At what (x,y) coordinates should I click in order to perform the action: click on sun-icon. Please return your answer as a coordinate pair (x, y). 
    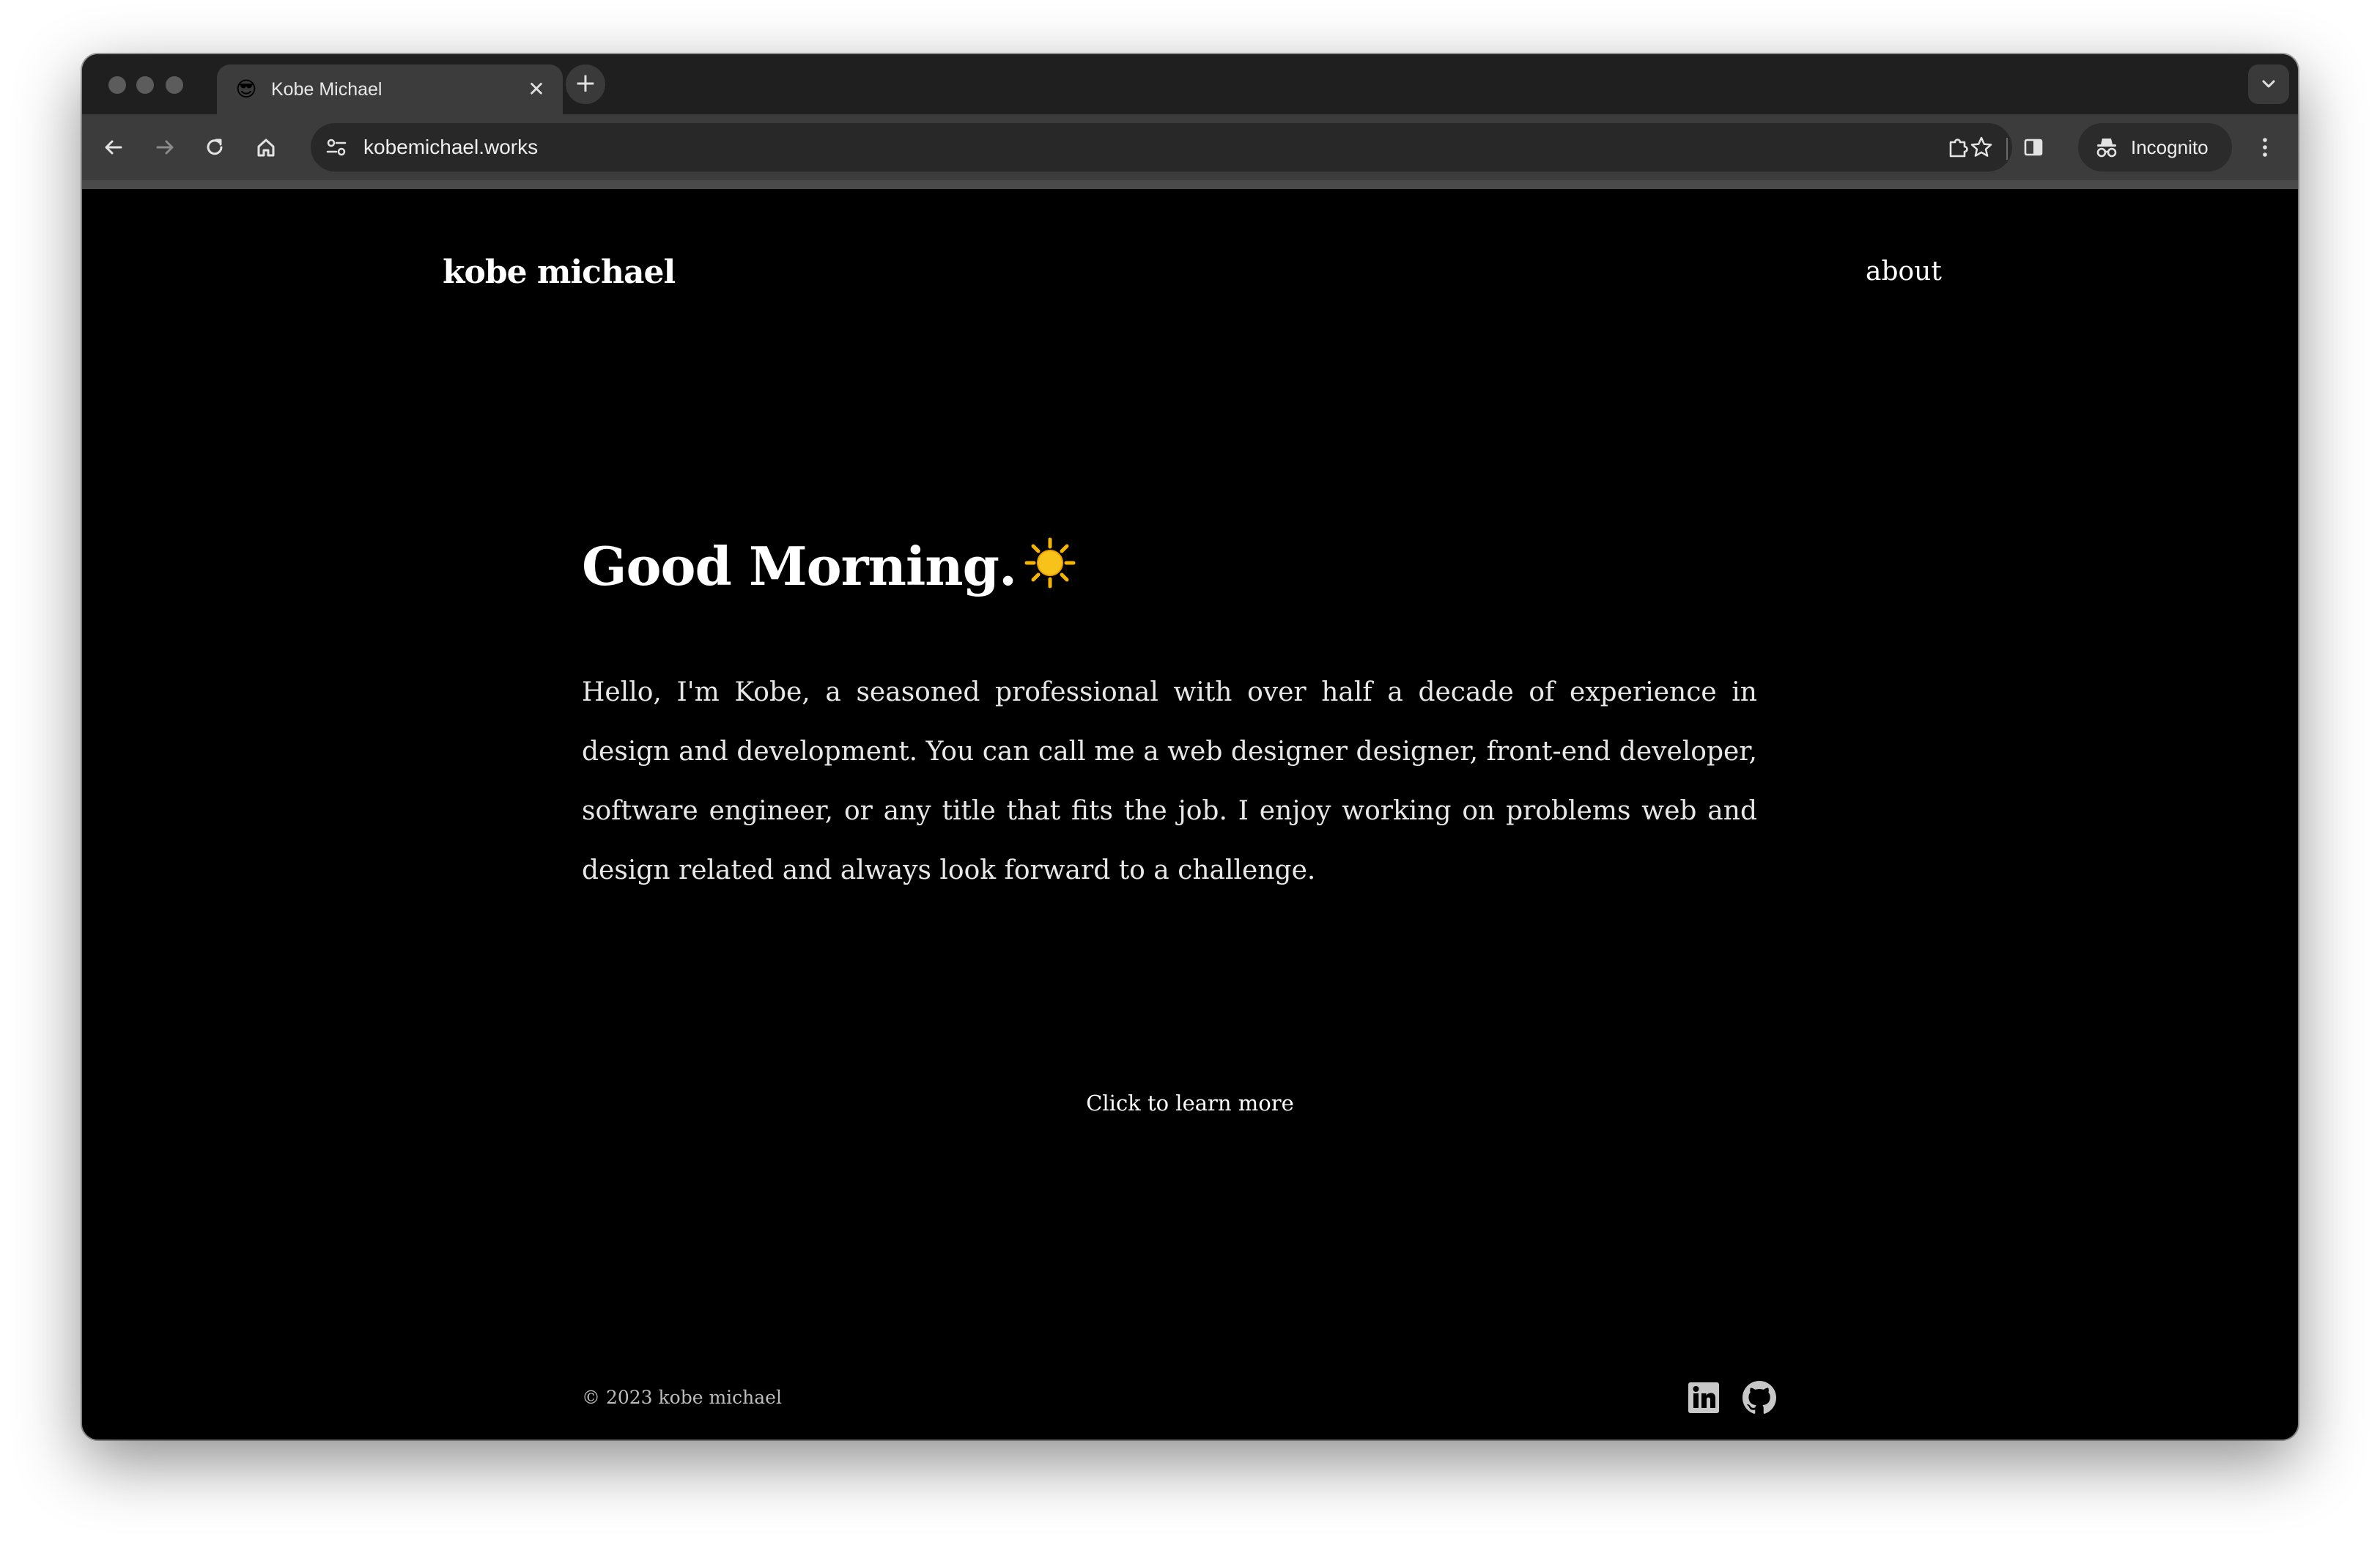
    Looking at the image, I should click on (1050, 569).